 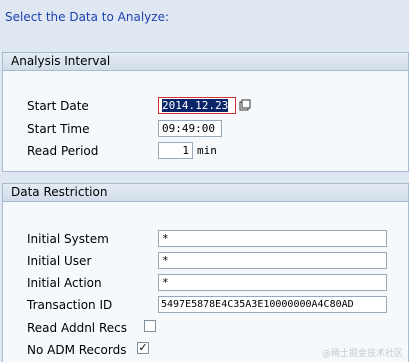 What do you see at coordinates (150, 326) in the screenshot?
I see `read-addnl-recs-checkbox` at bounding box center [150, 326].